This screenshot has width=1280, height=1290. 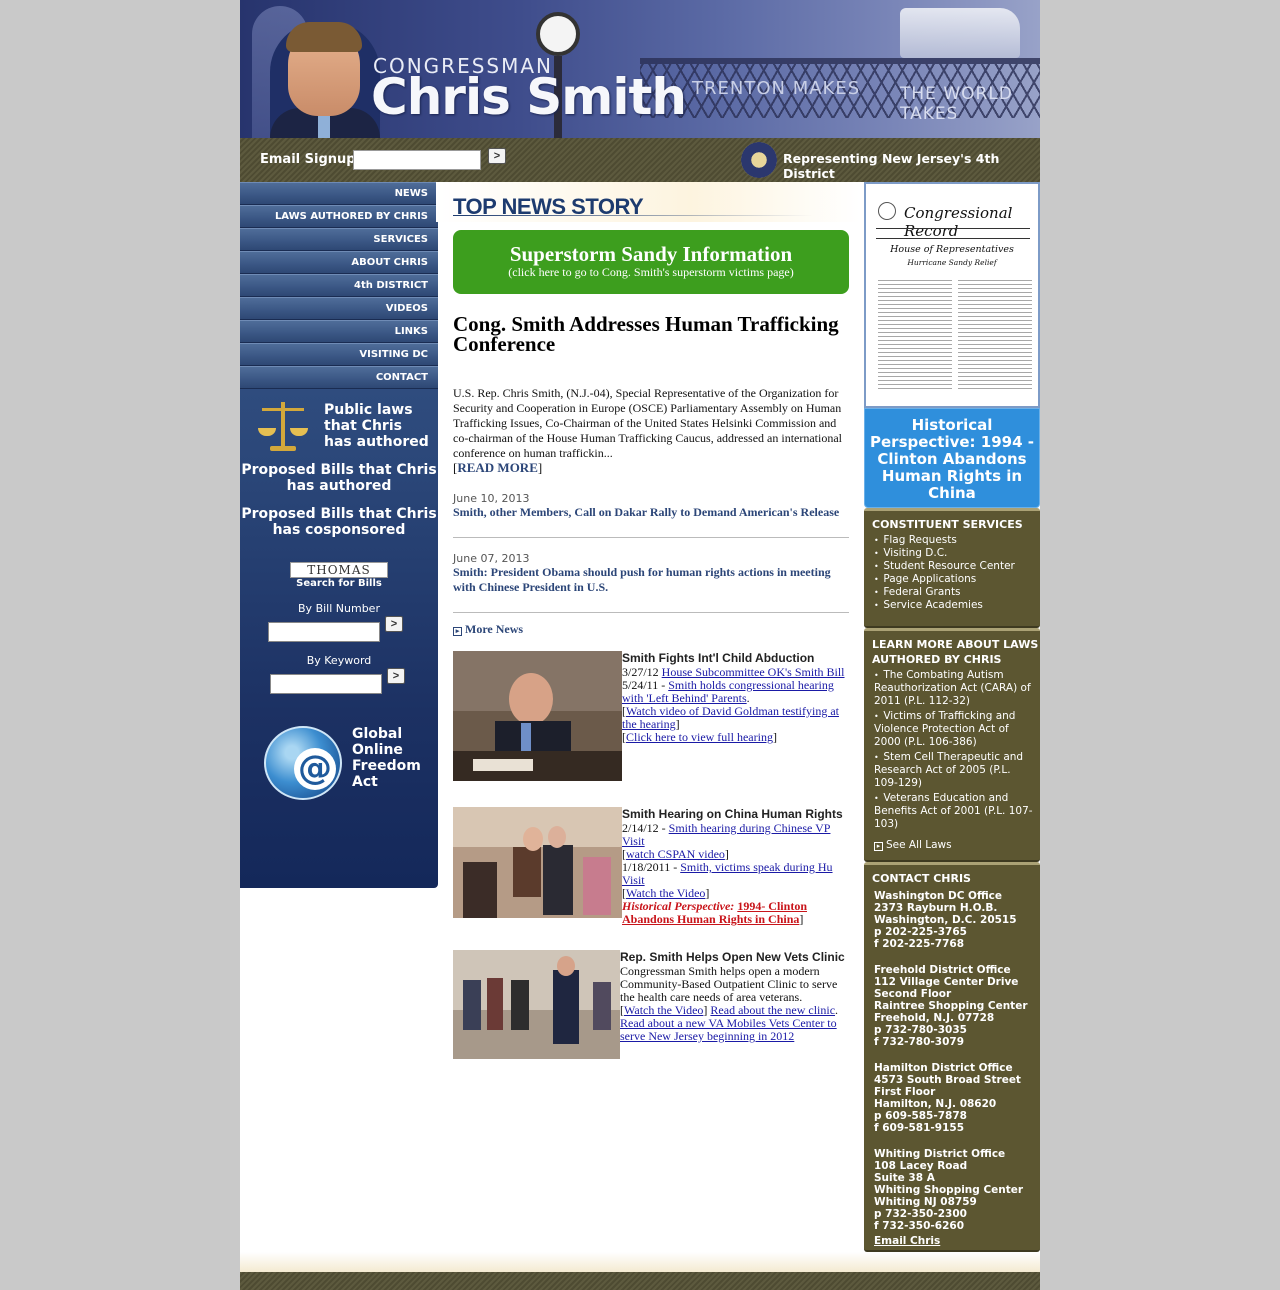 What do you see at coordinates (339, 239) in the screenshot?
I see `nav-item-services: SERVICES` at bounding box center [339, 239].